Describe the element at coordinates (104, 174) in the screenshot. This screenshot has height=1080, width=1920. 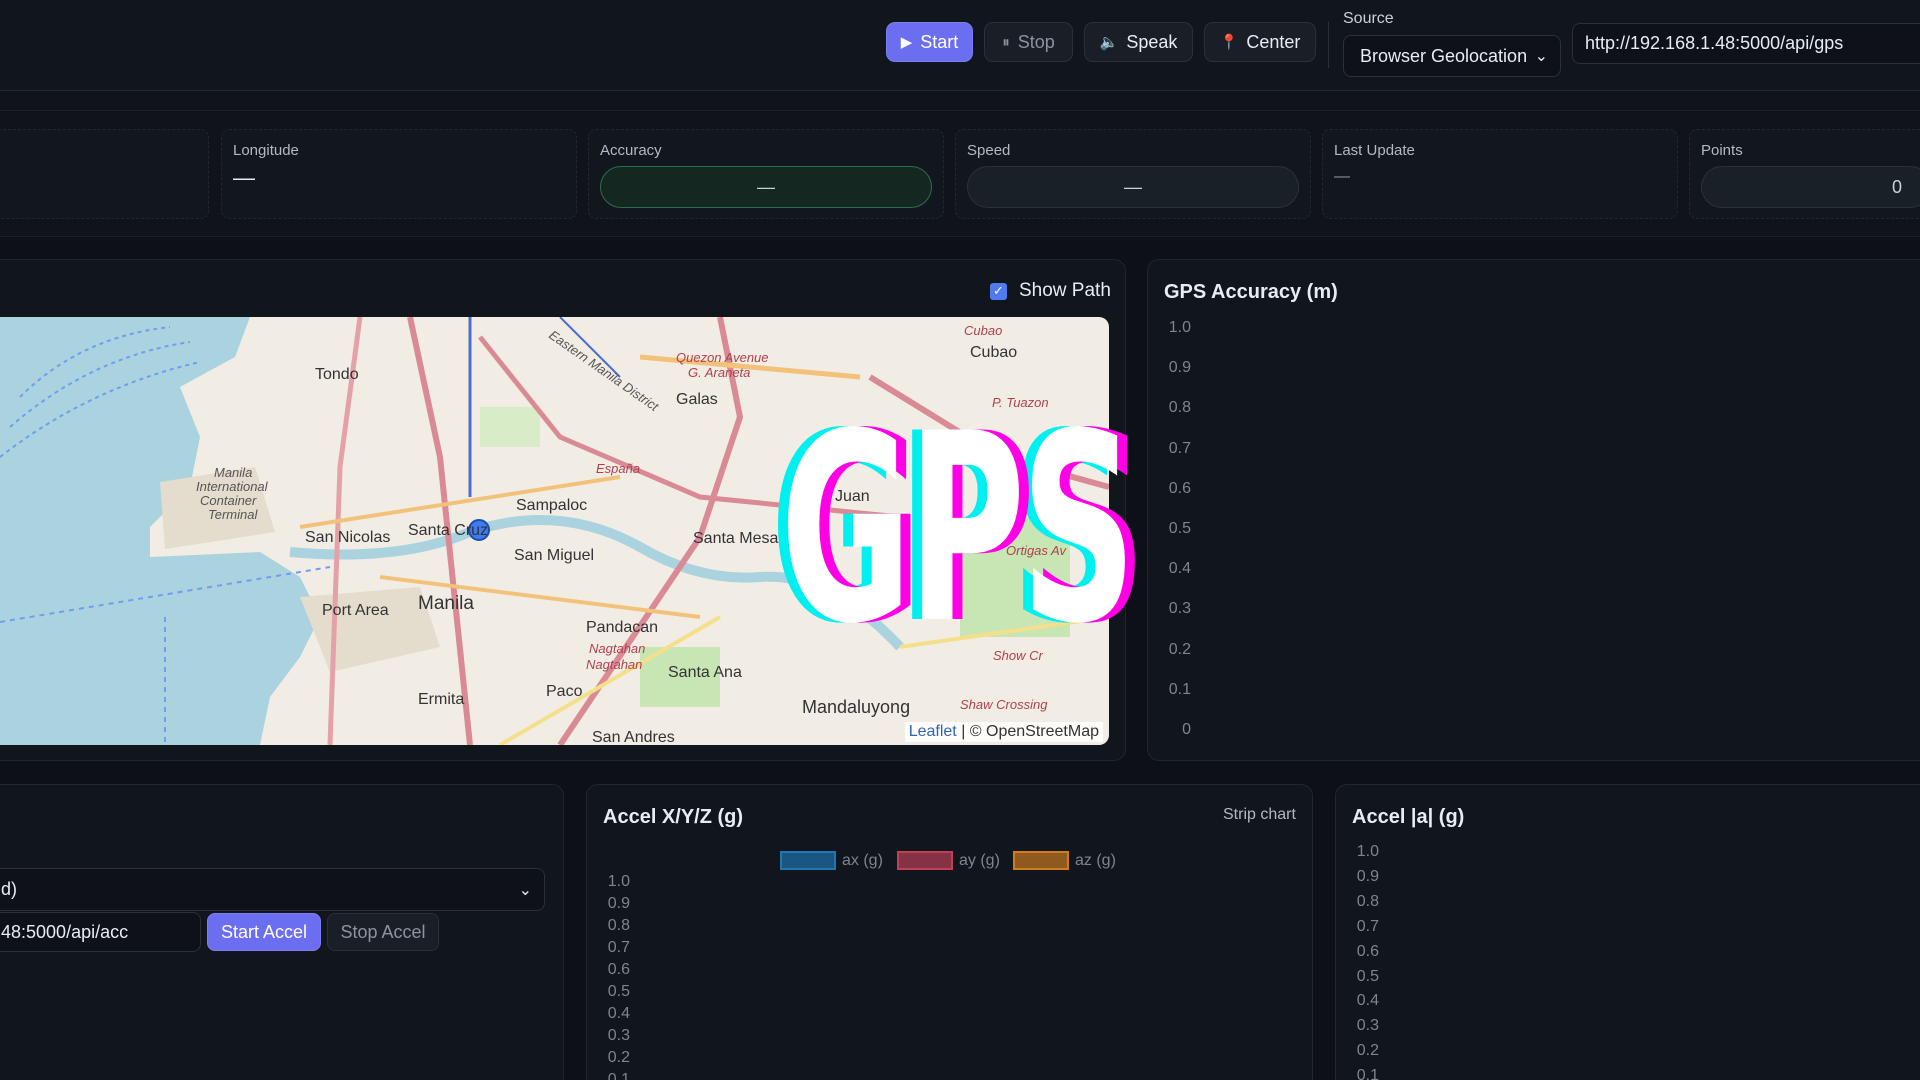
I see `stat-latitude-card` at that location.